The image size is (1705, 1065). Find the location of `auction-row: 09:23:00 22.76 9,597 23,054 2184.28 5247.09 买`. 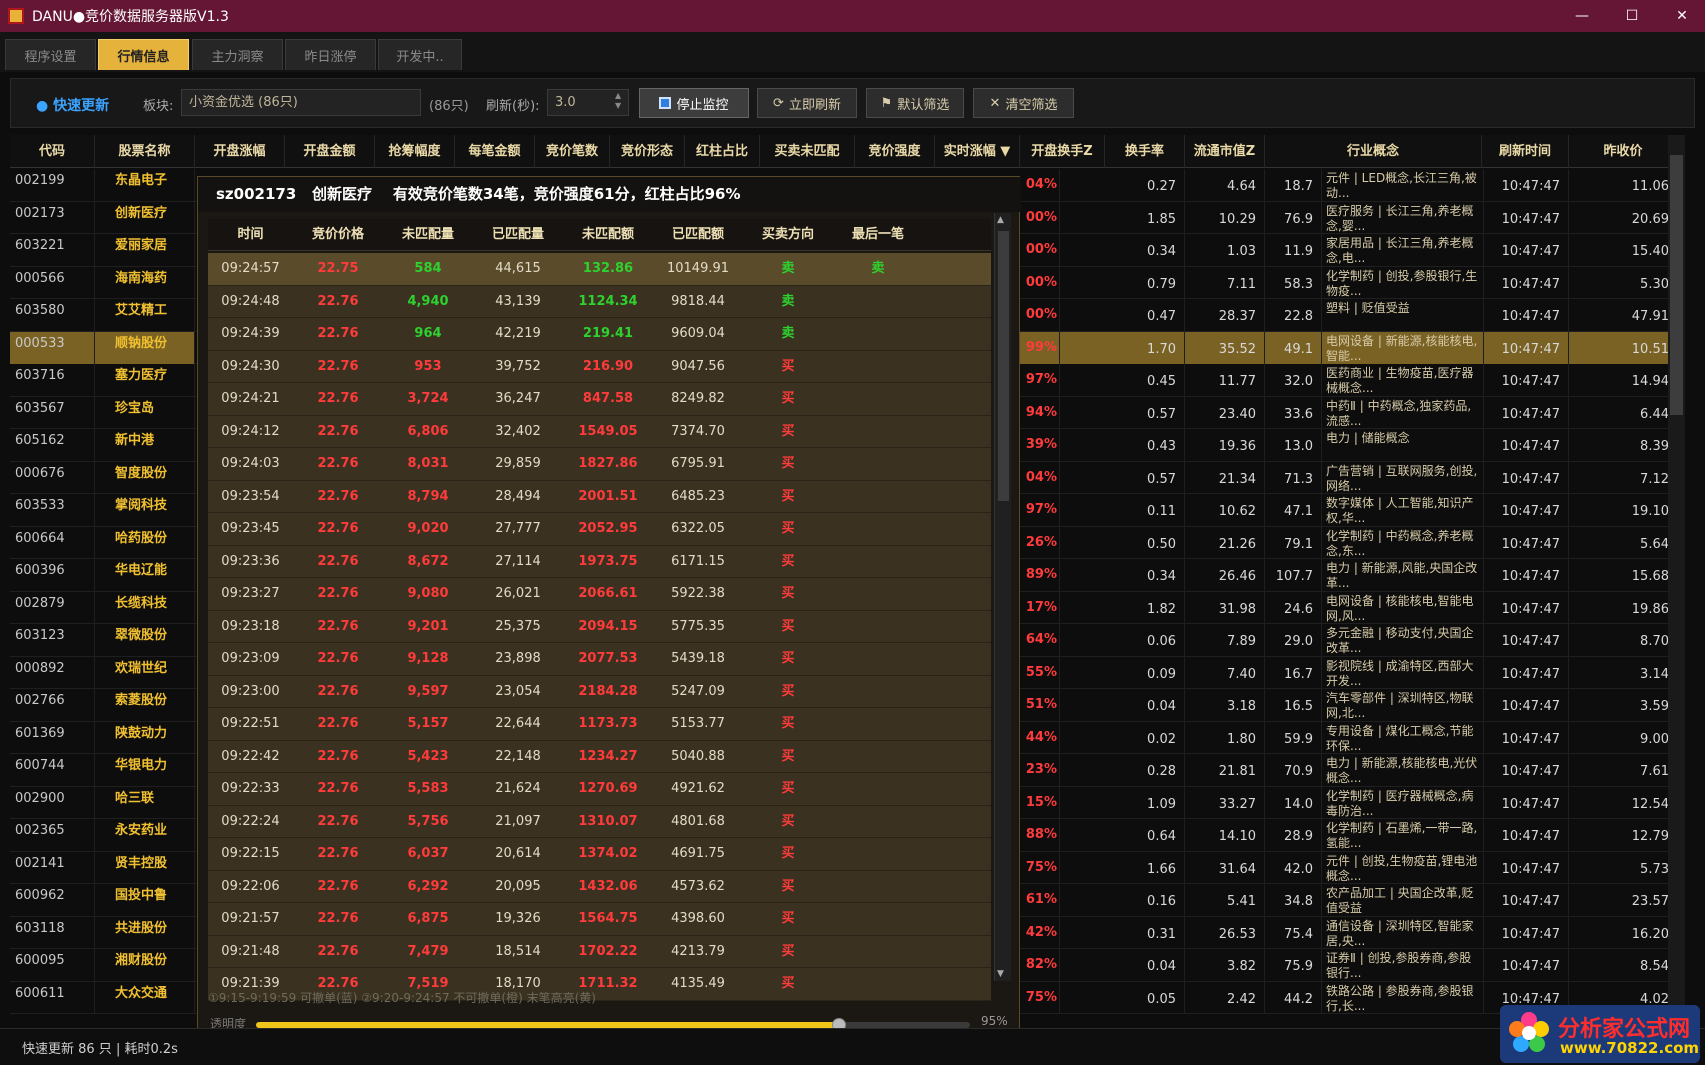

auction-row: 09:23:00 22.76 9,597 23,054 2184.28 5247.09 买 is located at coordinates (599, 691).